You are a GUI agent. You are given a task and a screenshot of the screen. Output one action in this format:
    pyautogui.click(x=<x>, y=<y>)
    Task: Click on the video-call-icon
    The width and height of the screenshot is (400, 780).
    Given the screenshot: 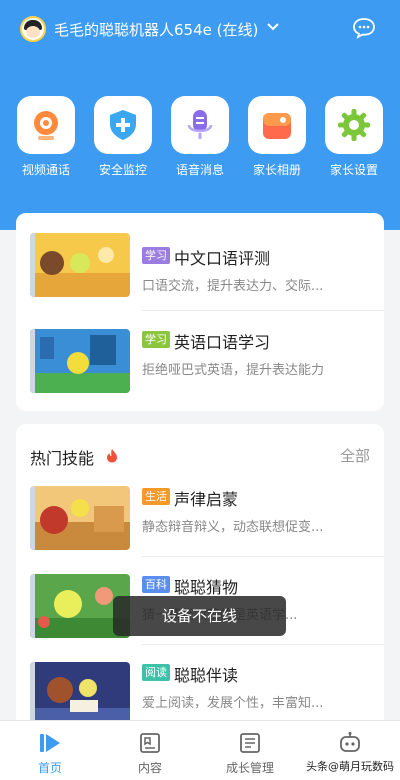 What is the action you would take?
    pyautogui.click(x=46, y=125)
    